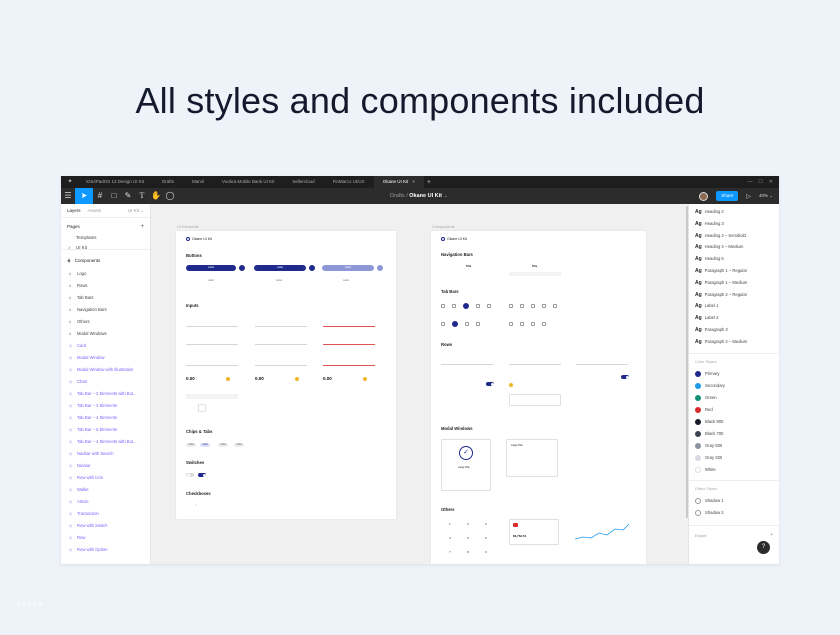  I want to click on layer-item: ◇ Navbar, so click(105, 466).